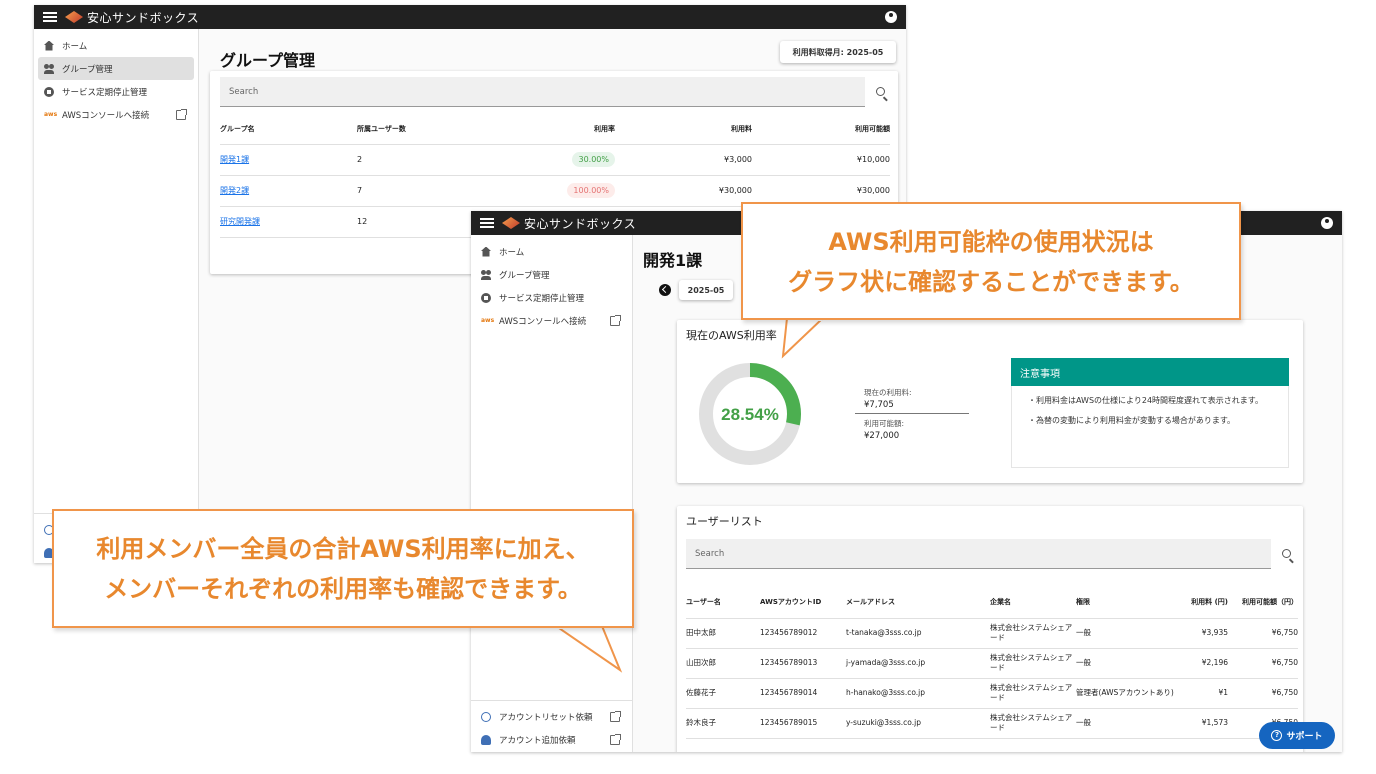 The width and height of the screenshot is (1376, 774). What do you see at coordinates (1126, 603) in the screenshot?
I see `column-header: 権限` at bounding box center [1126, 603].